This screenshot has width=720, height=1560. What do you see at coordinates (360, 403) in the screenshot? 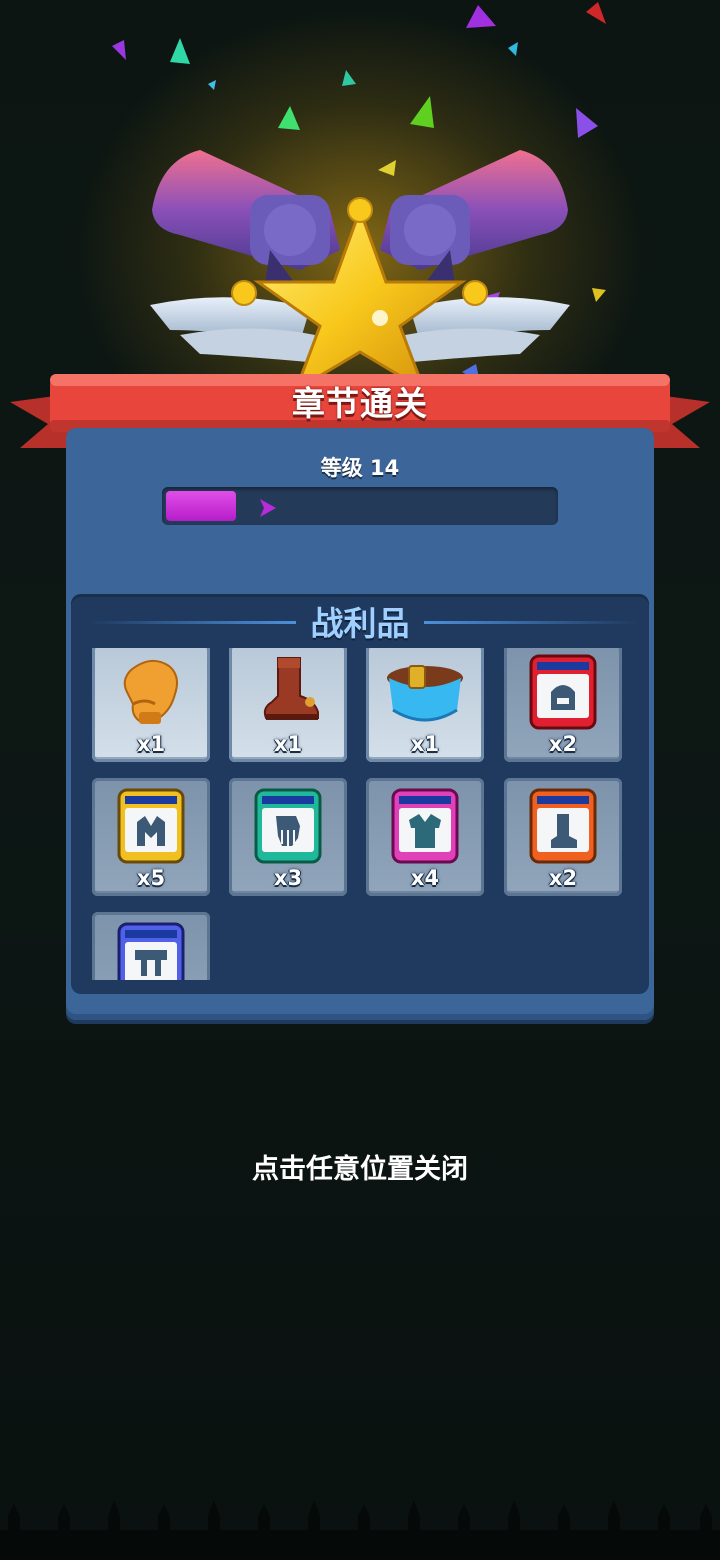
I see `chapter-complete-title: 章节通关` at bounding box center [360, 403].